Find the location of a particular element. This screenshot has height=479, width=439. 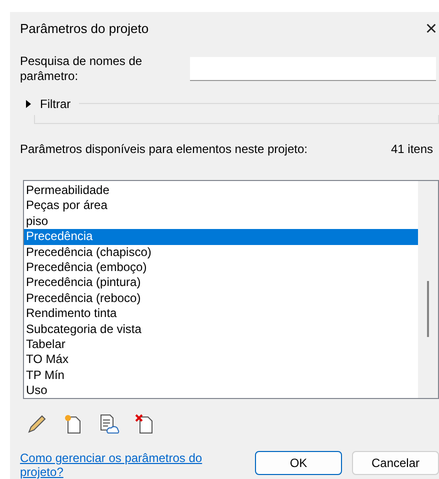

list-item: Precedência (chapisco) is located at coordinates (221, 252).